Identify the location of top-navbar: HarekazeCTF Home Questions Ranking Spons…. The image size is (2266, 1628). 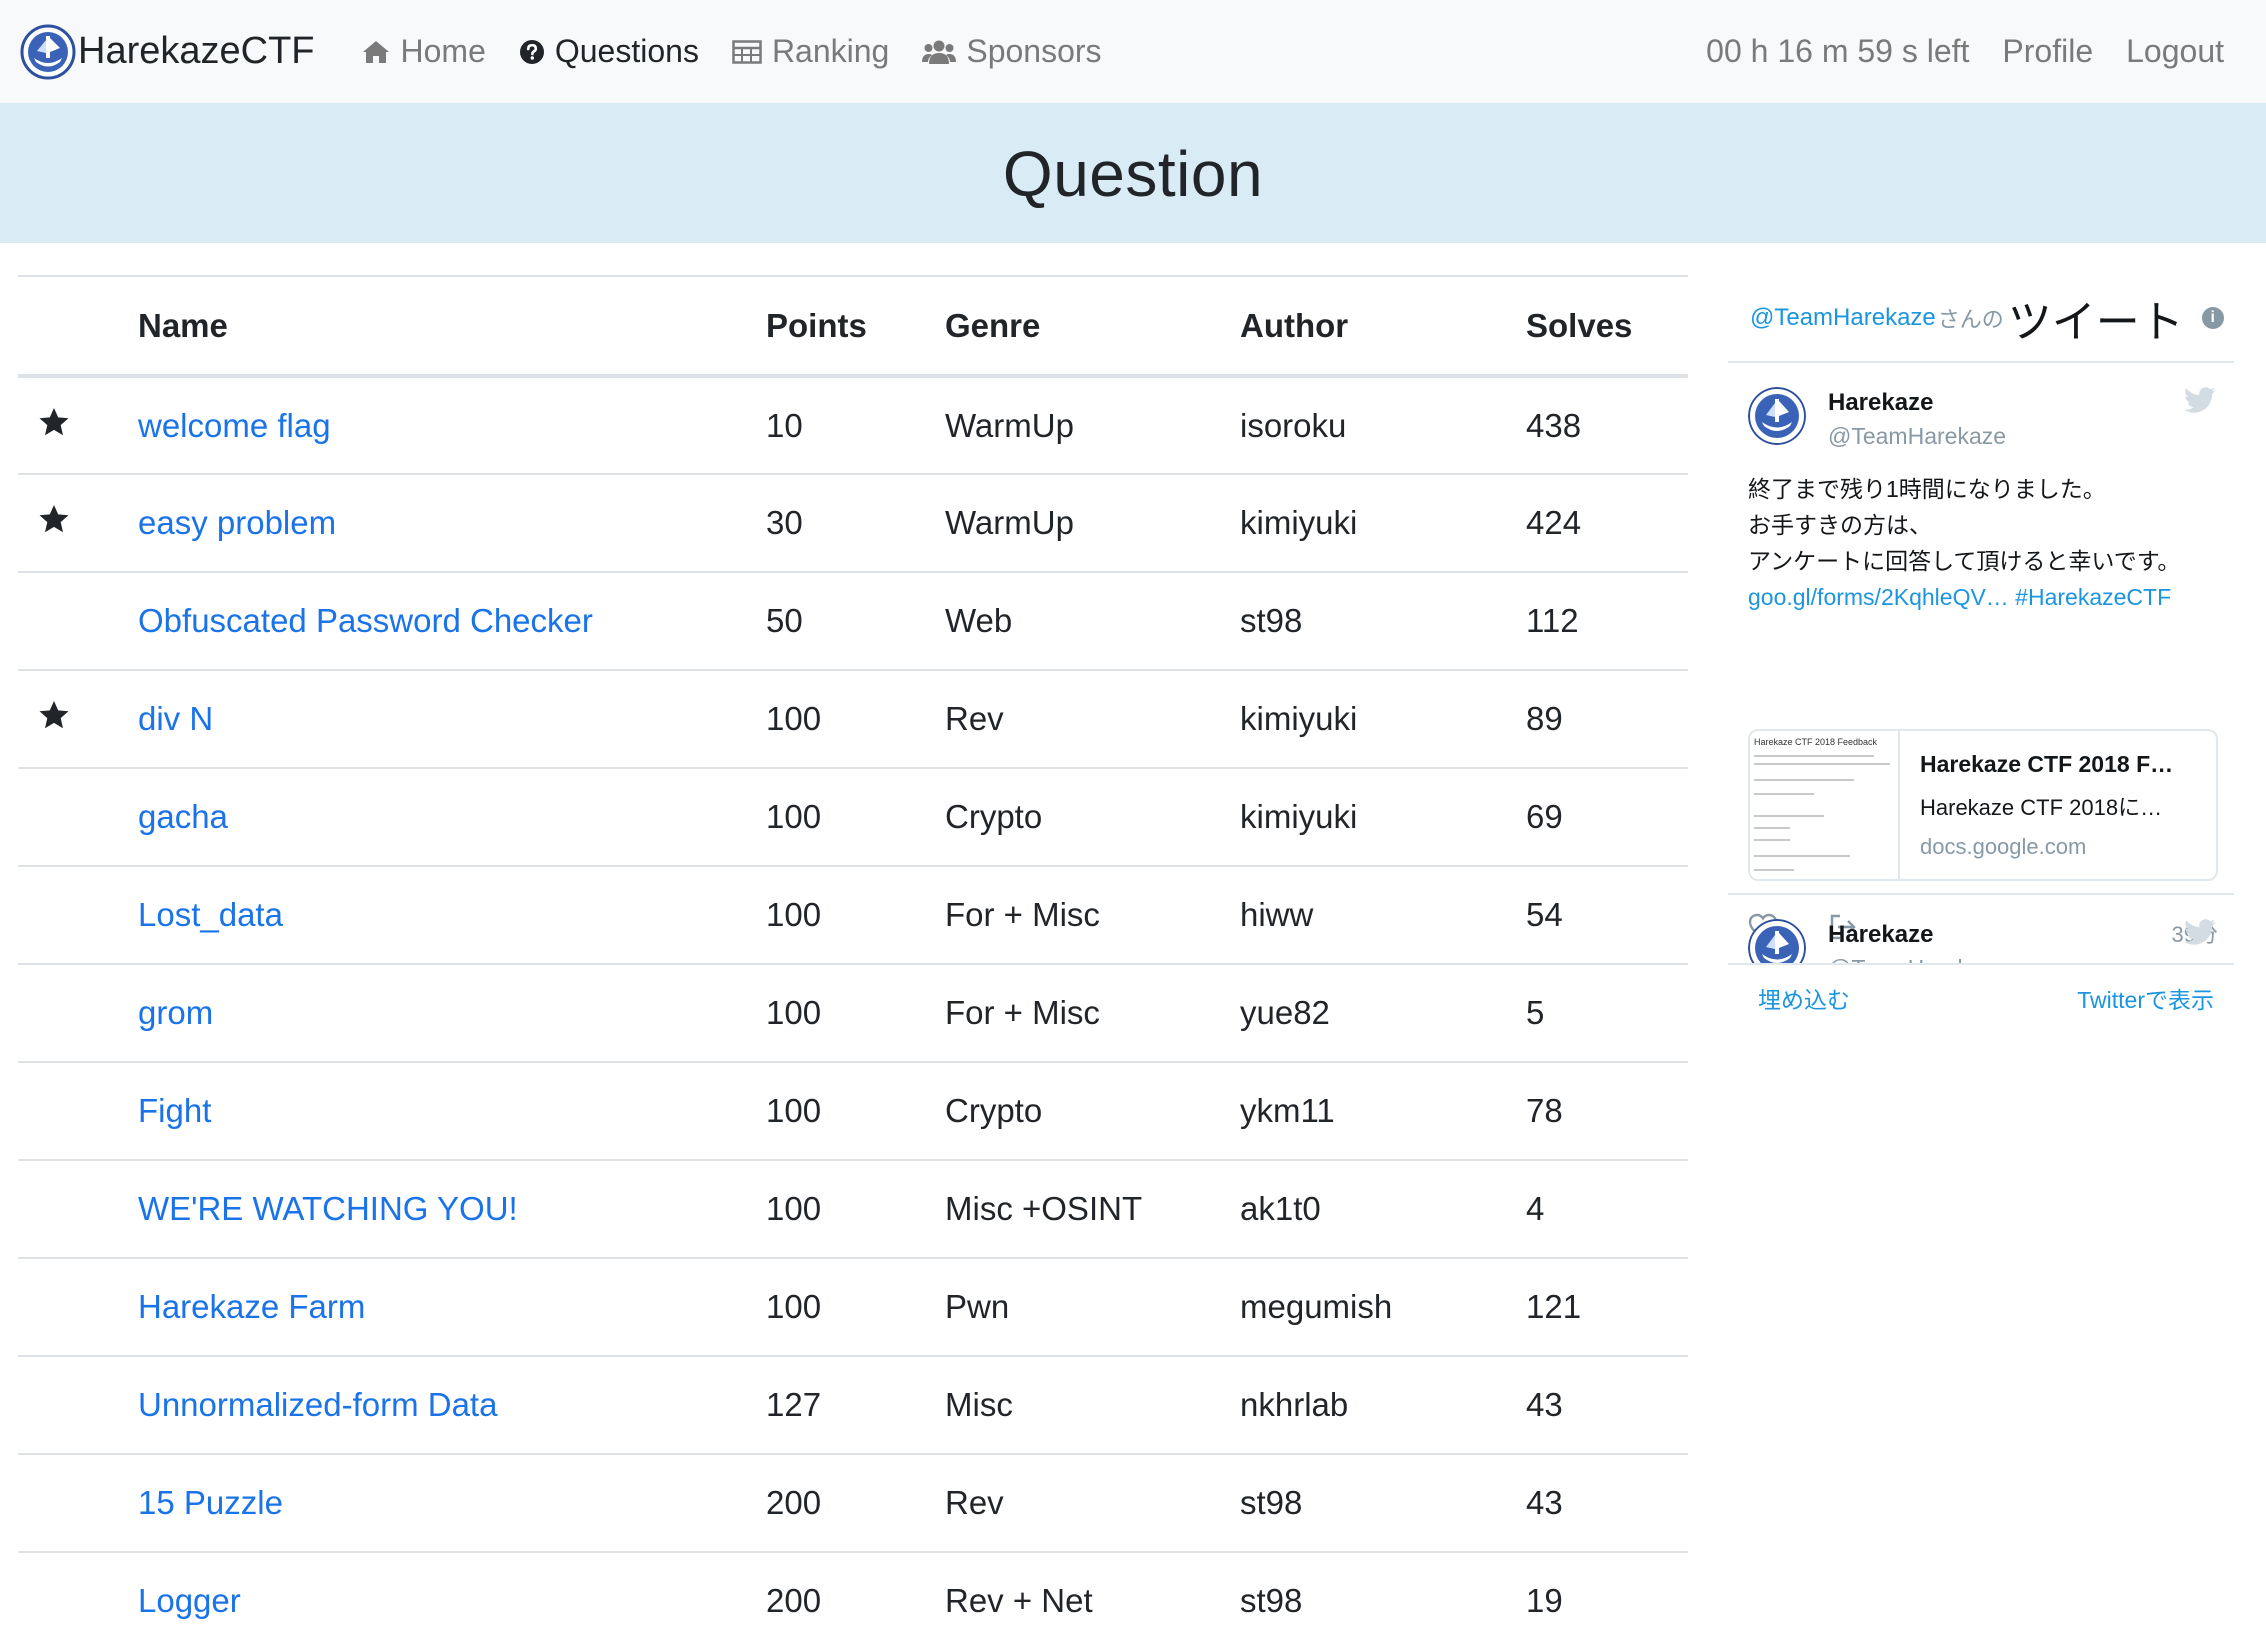
(1133, 51).